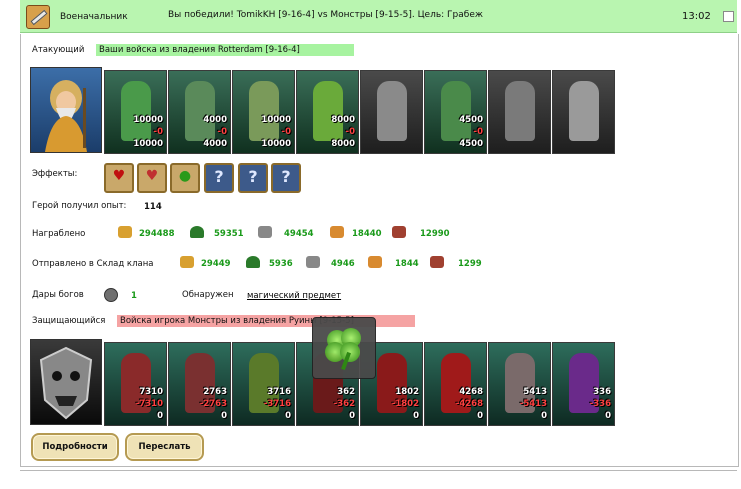  Describe the element at coordinates (435, 234) in the screenshot. I see `resource-value: 12990` at that location.